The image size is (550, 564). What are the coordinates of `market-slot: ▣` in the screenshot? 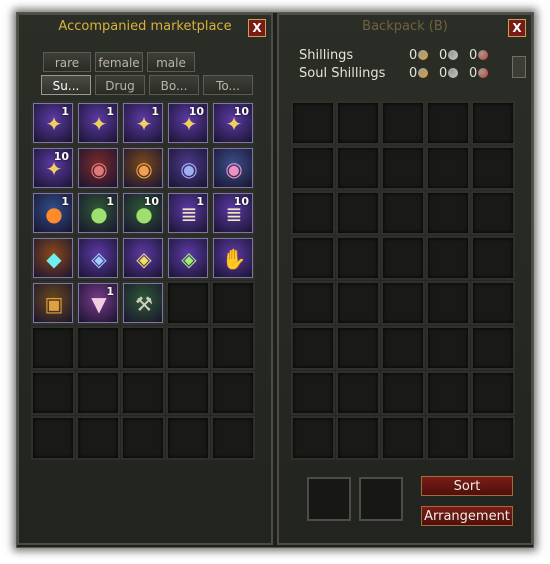 It's located at (53, 303).